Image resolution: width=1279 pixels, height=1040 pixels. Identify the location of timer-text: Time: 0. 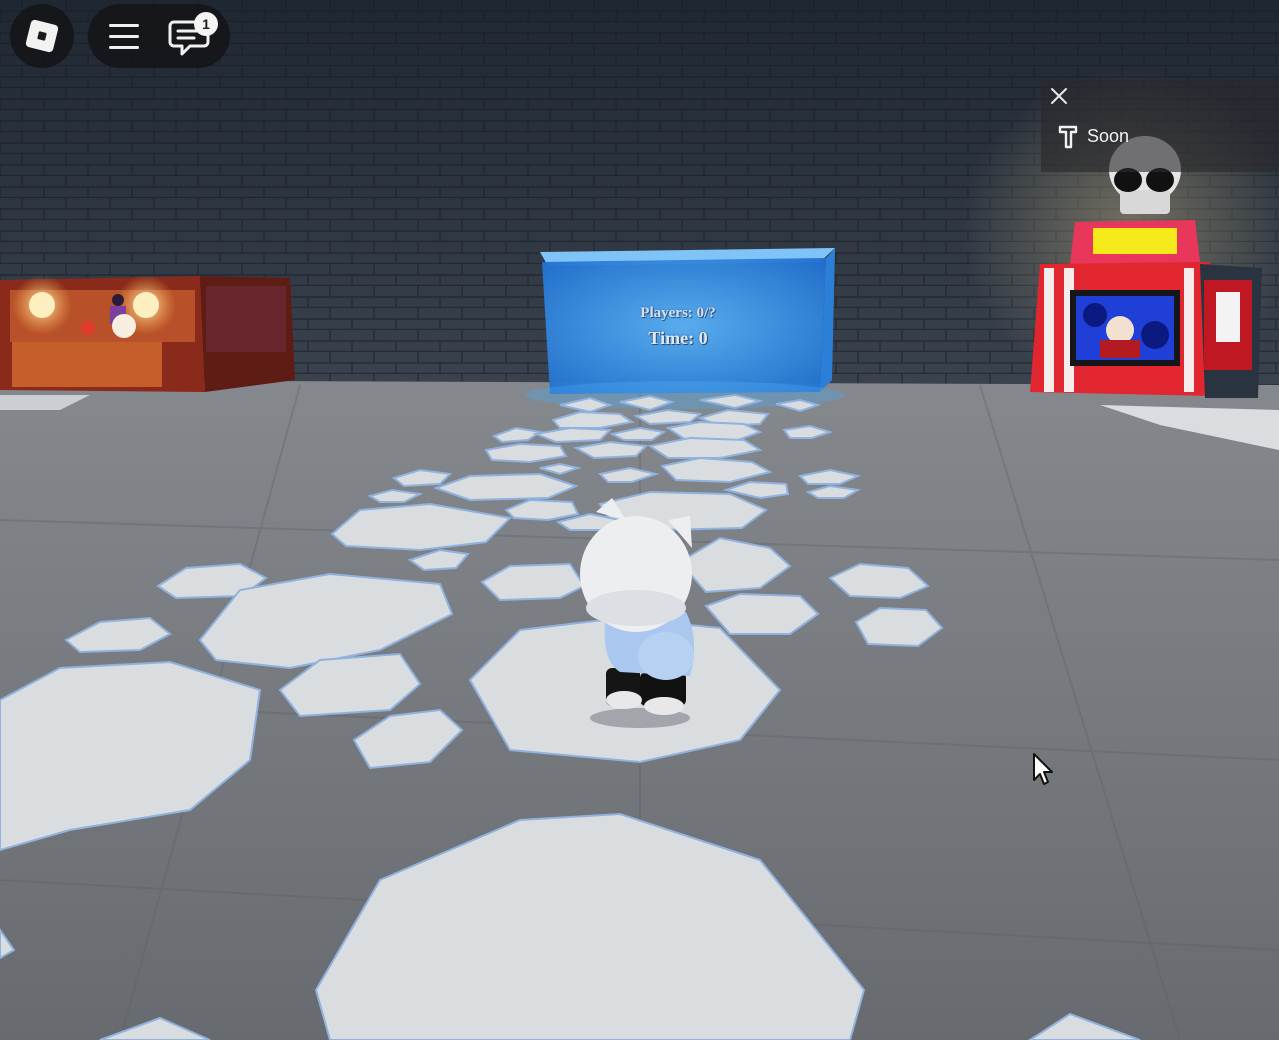
(678, 338).